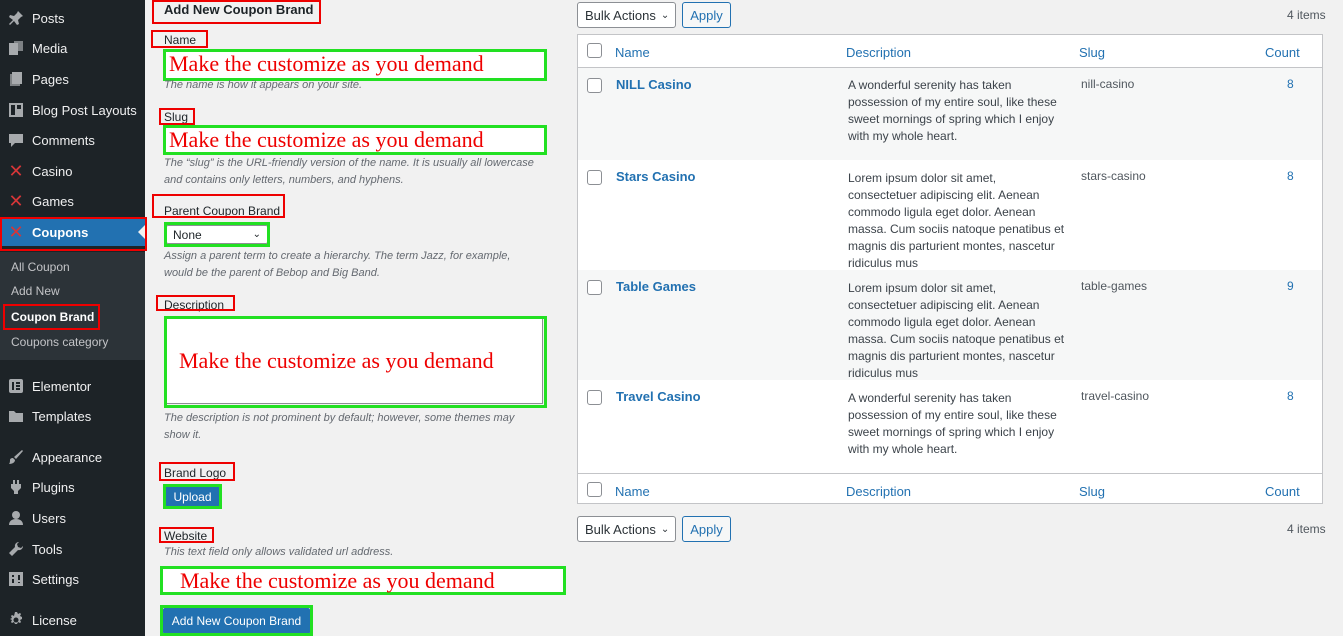 This screenshot has height=636, width=1343. I want to click on gear-icon, so click(16, 620).